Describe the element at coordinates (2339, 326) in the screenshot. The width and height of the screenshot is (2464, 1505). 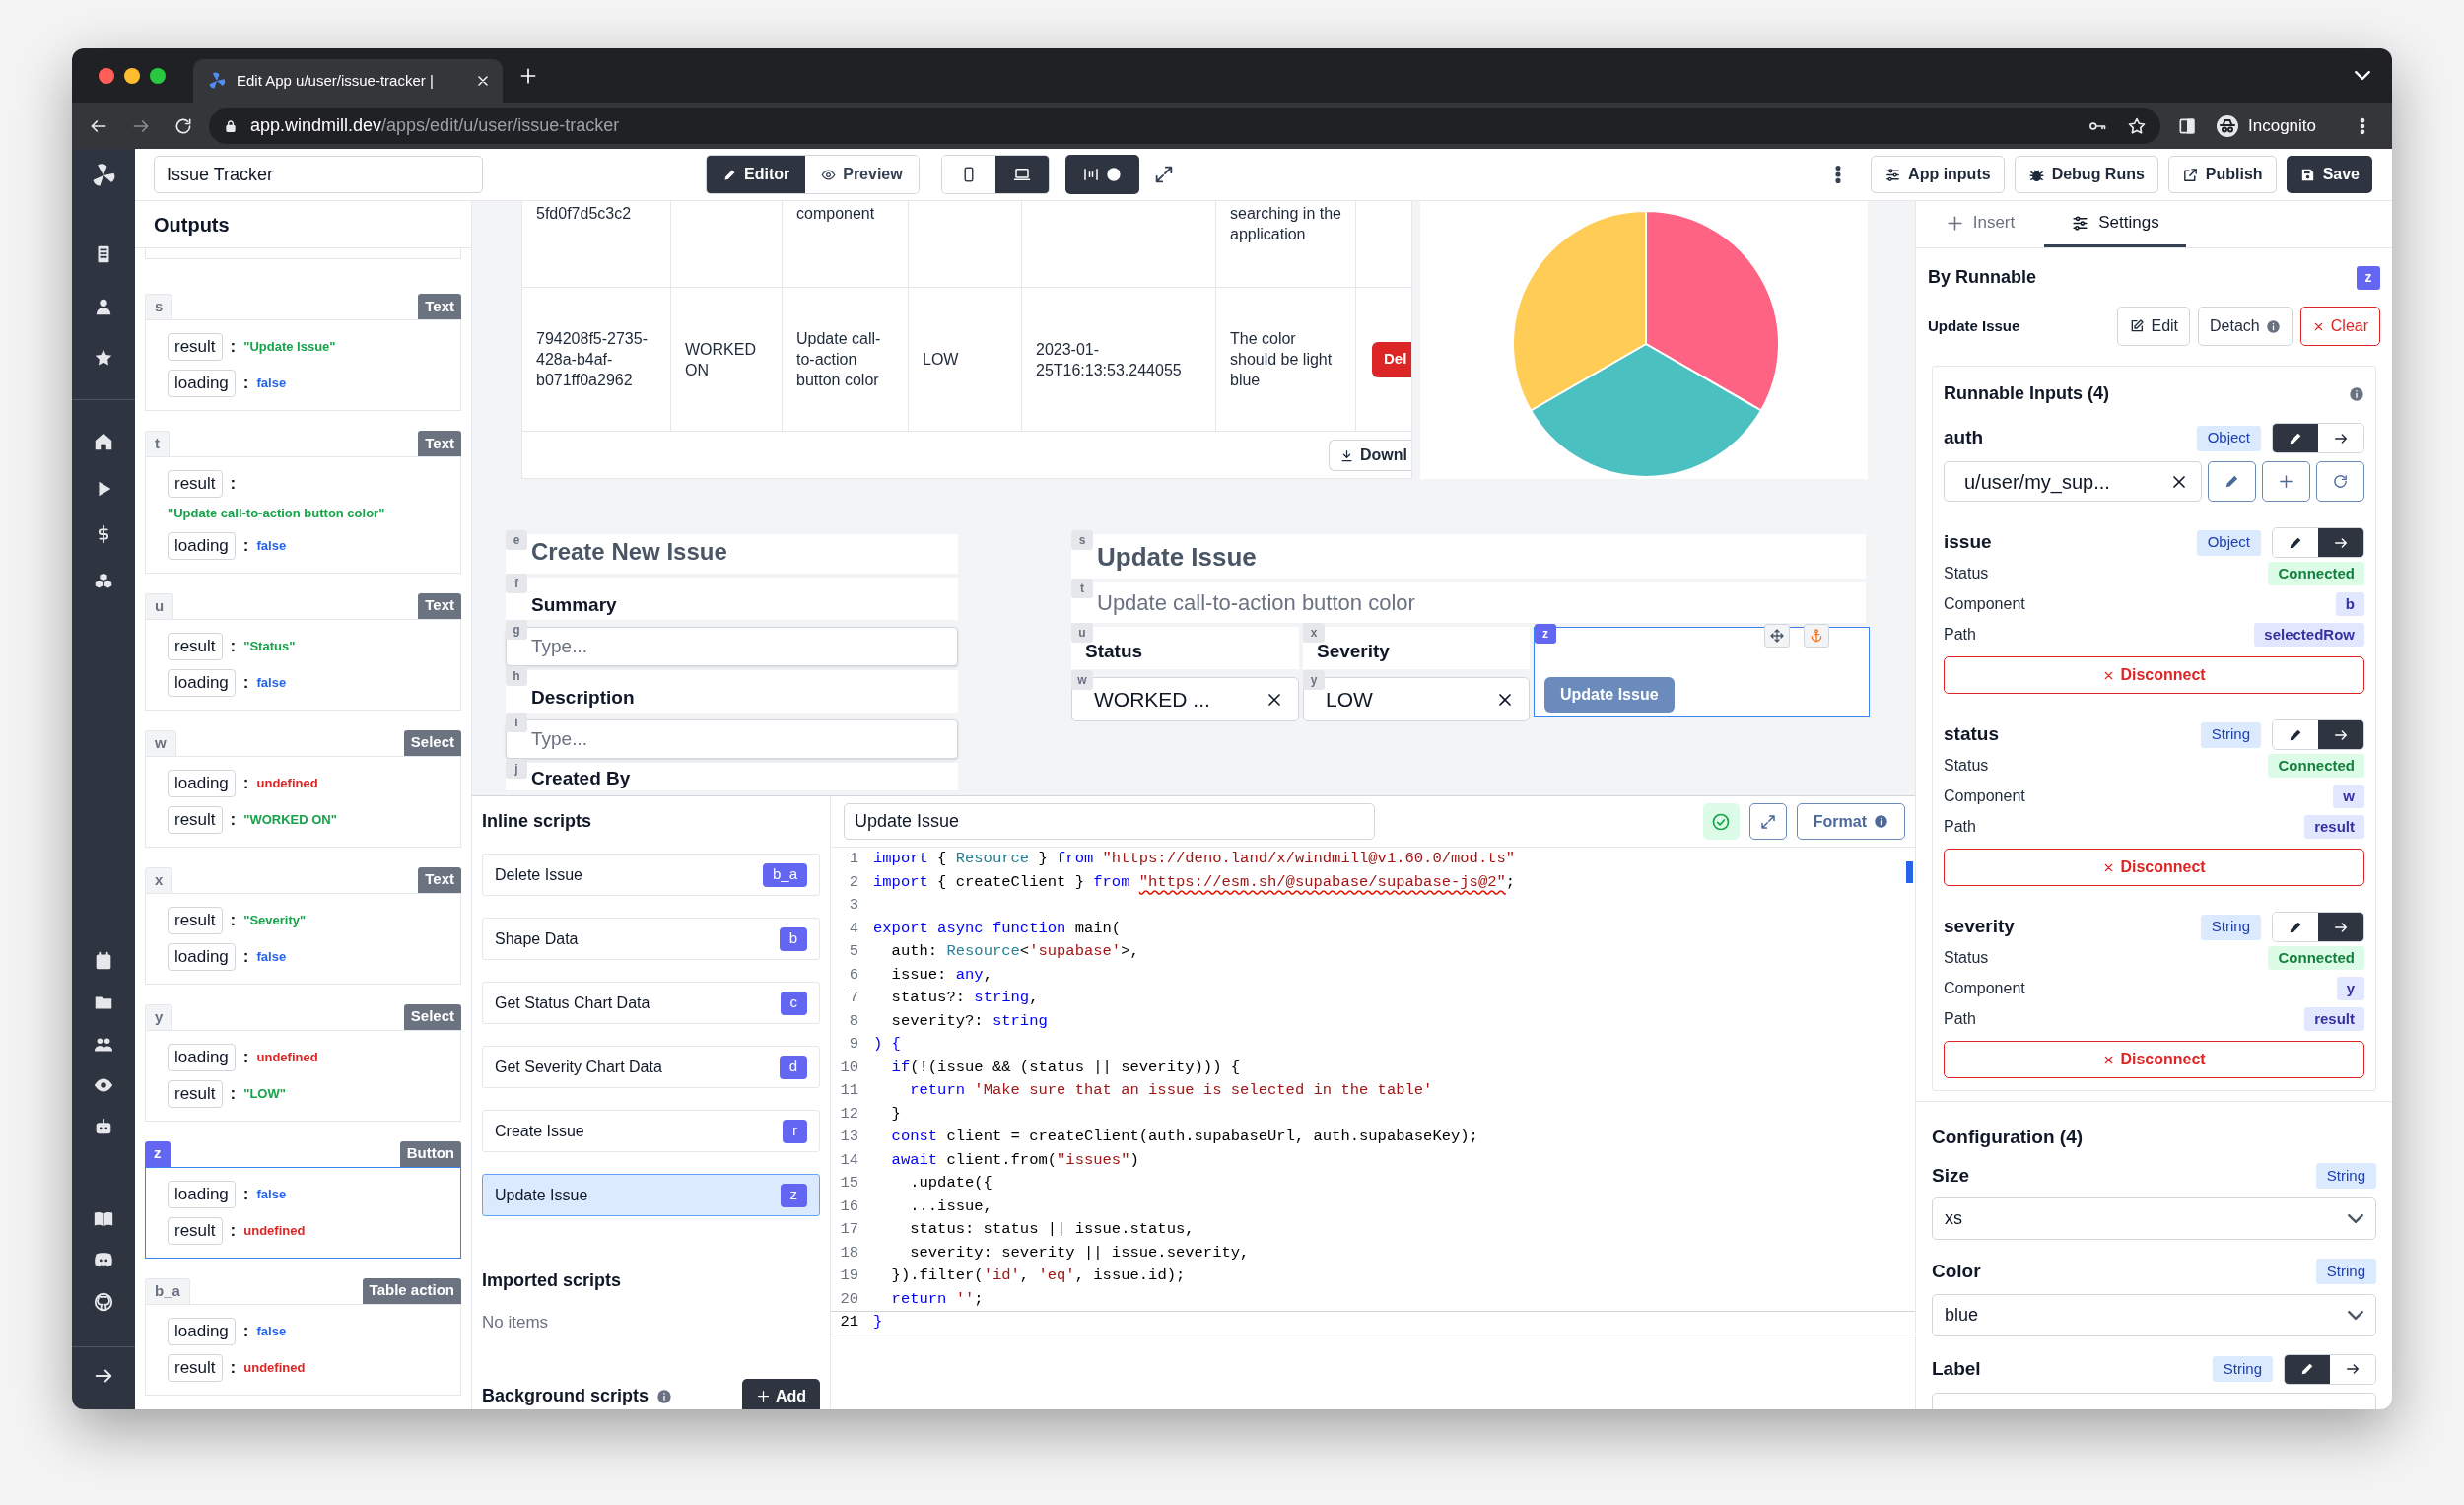
I see `clear-button: Clear` at that location.